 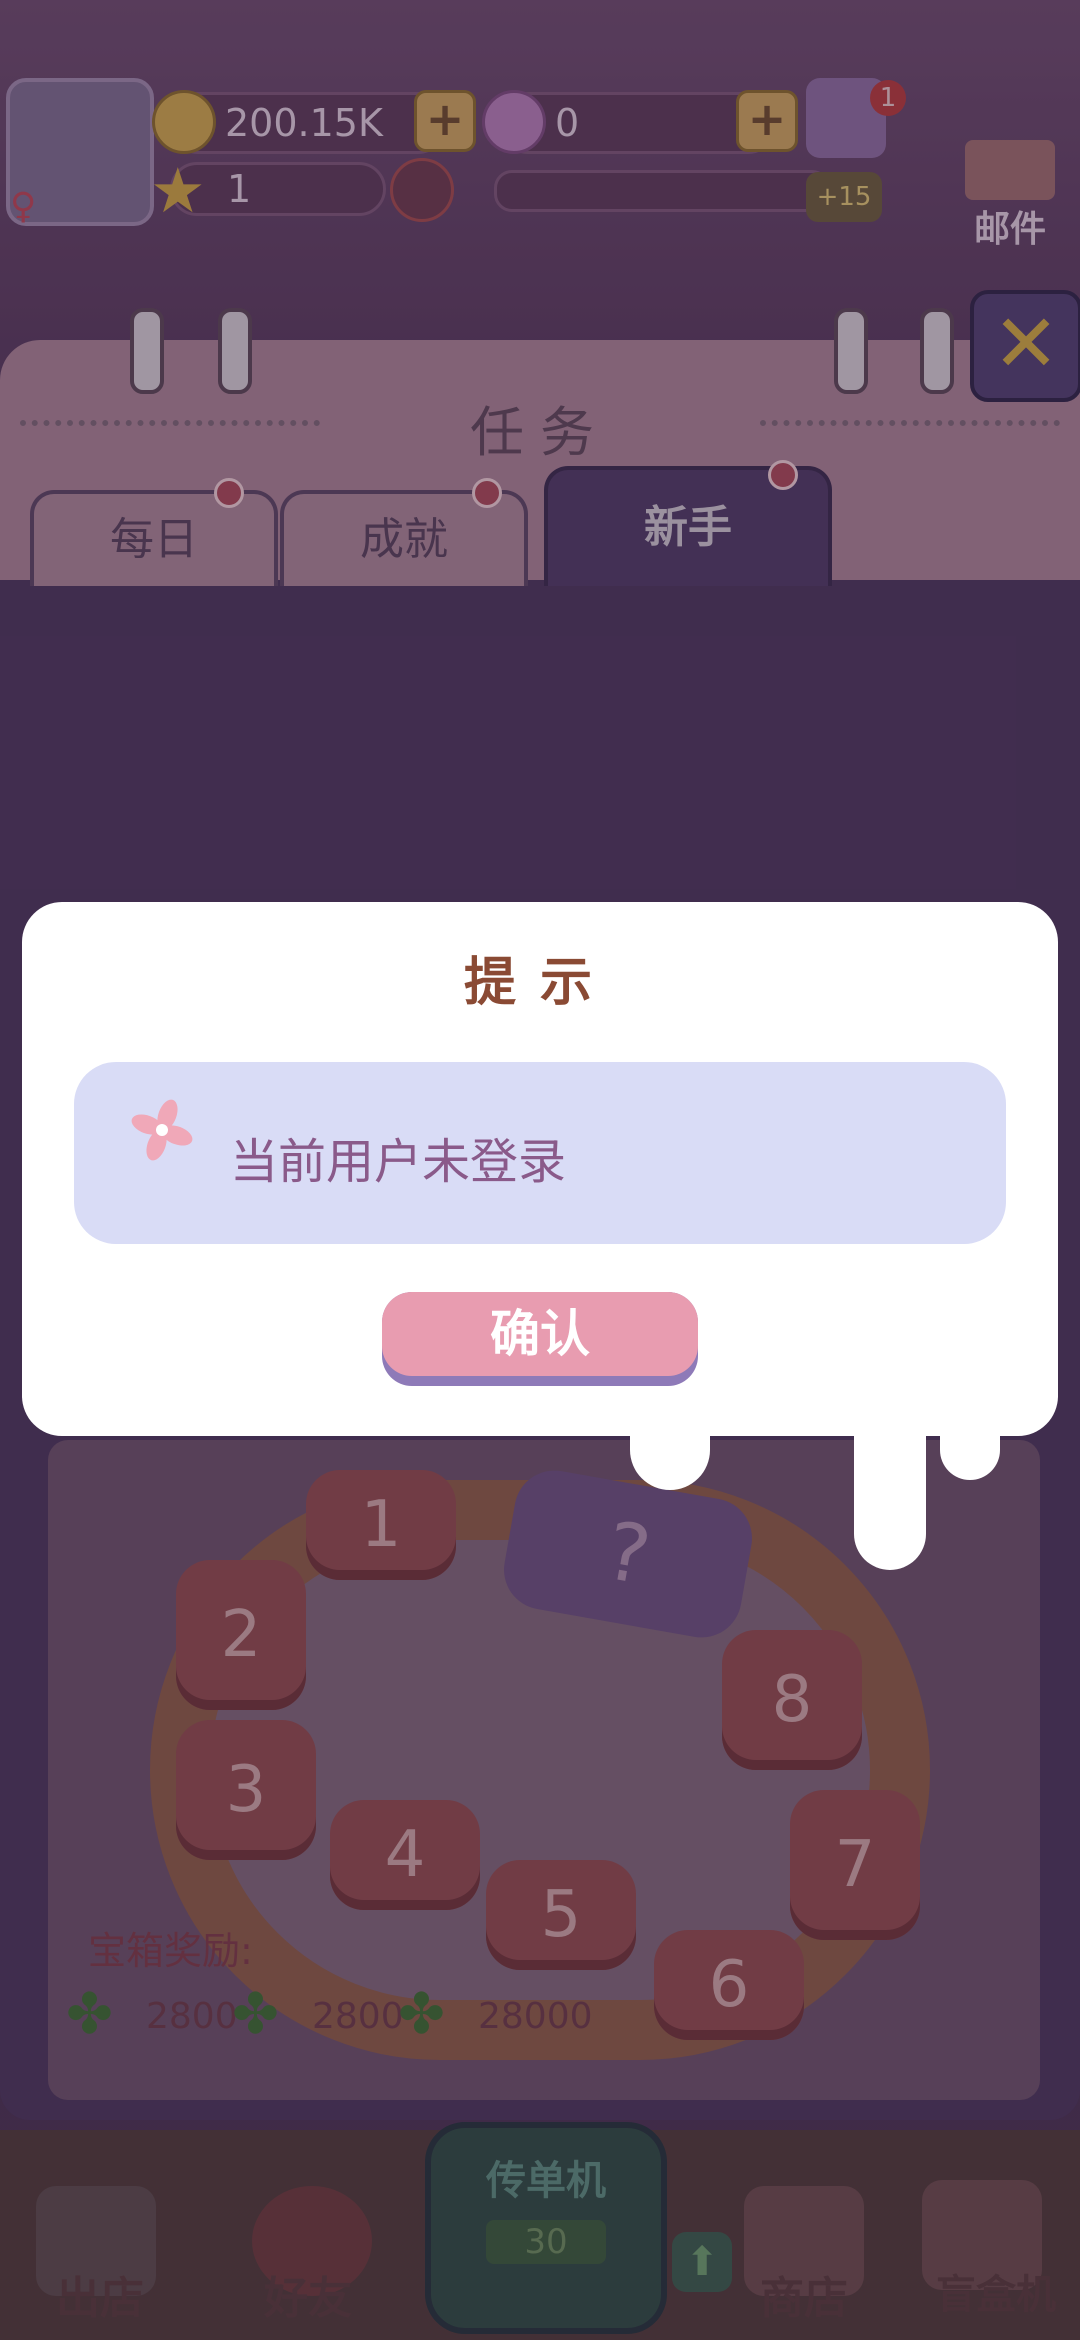 What do you see at coordinates (162, 1130) in the screenshot?
I see `flower-icon` at bounding box center [162, 1130].